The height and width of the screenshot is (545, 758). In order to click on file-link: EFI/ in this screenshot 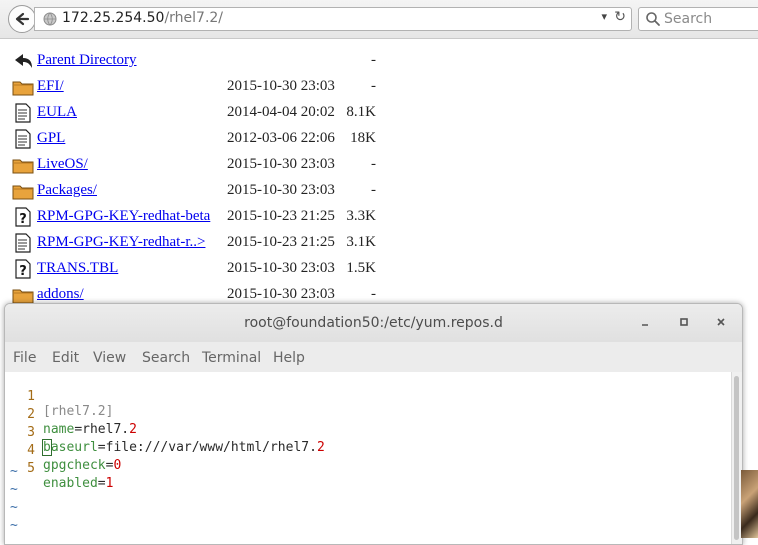, I will do `click(50, 86)`.